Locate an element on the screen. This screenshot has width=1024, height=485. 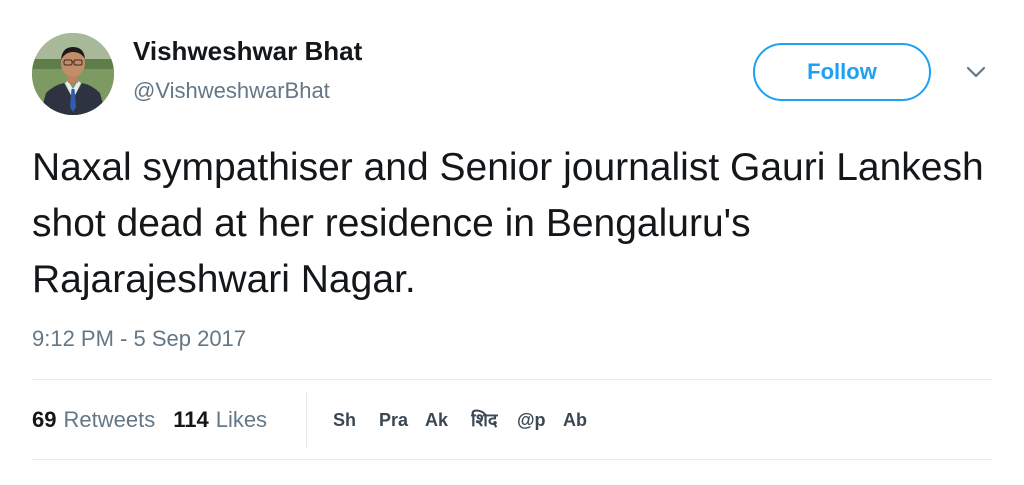
tweet-stats: 69 Retweets 114 Likes is located at coordinates (149, 419).